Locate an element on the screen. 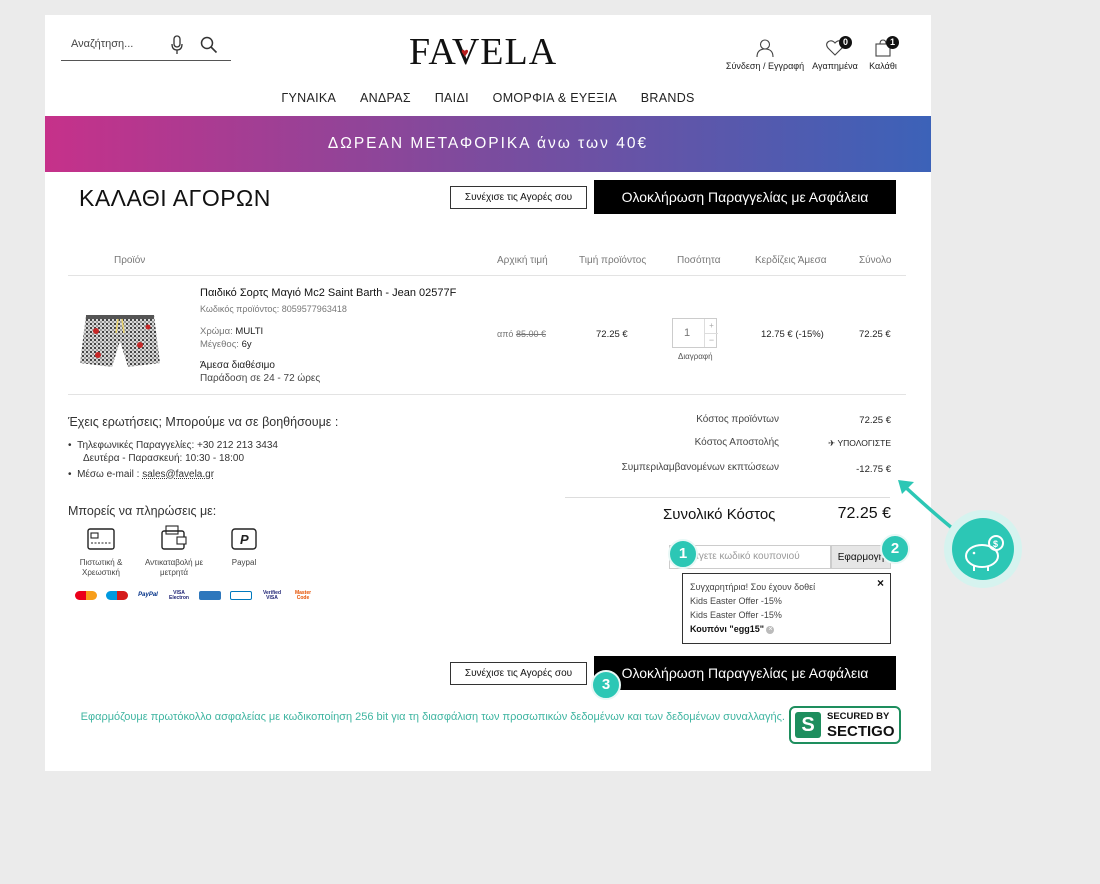 This screenshot has height=884, width=1100. col-header-original-price: Αρχική τιμή is located at coordinates (522, 260).